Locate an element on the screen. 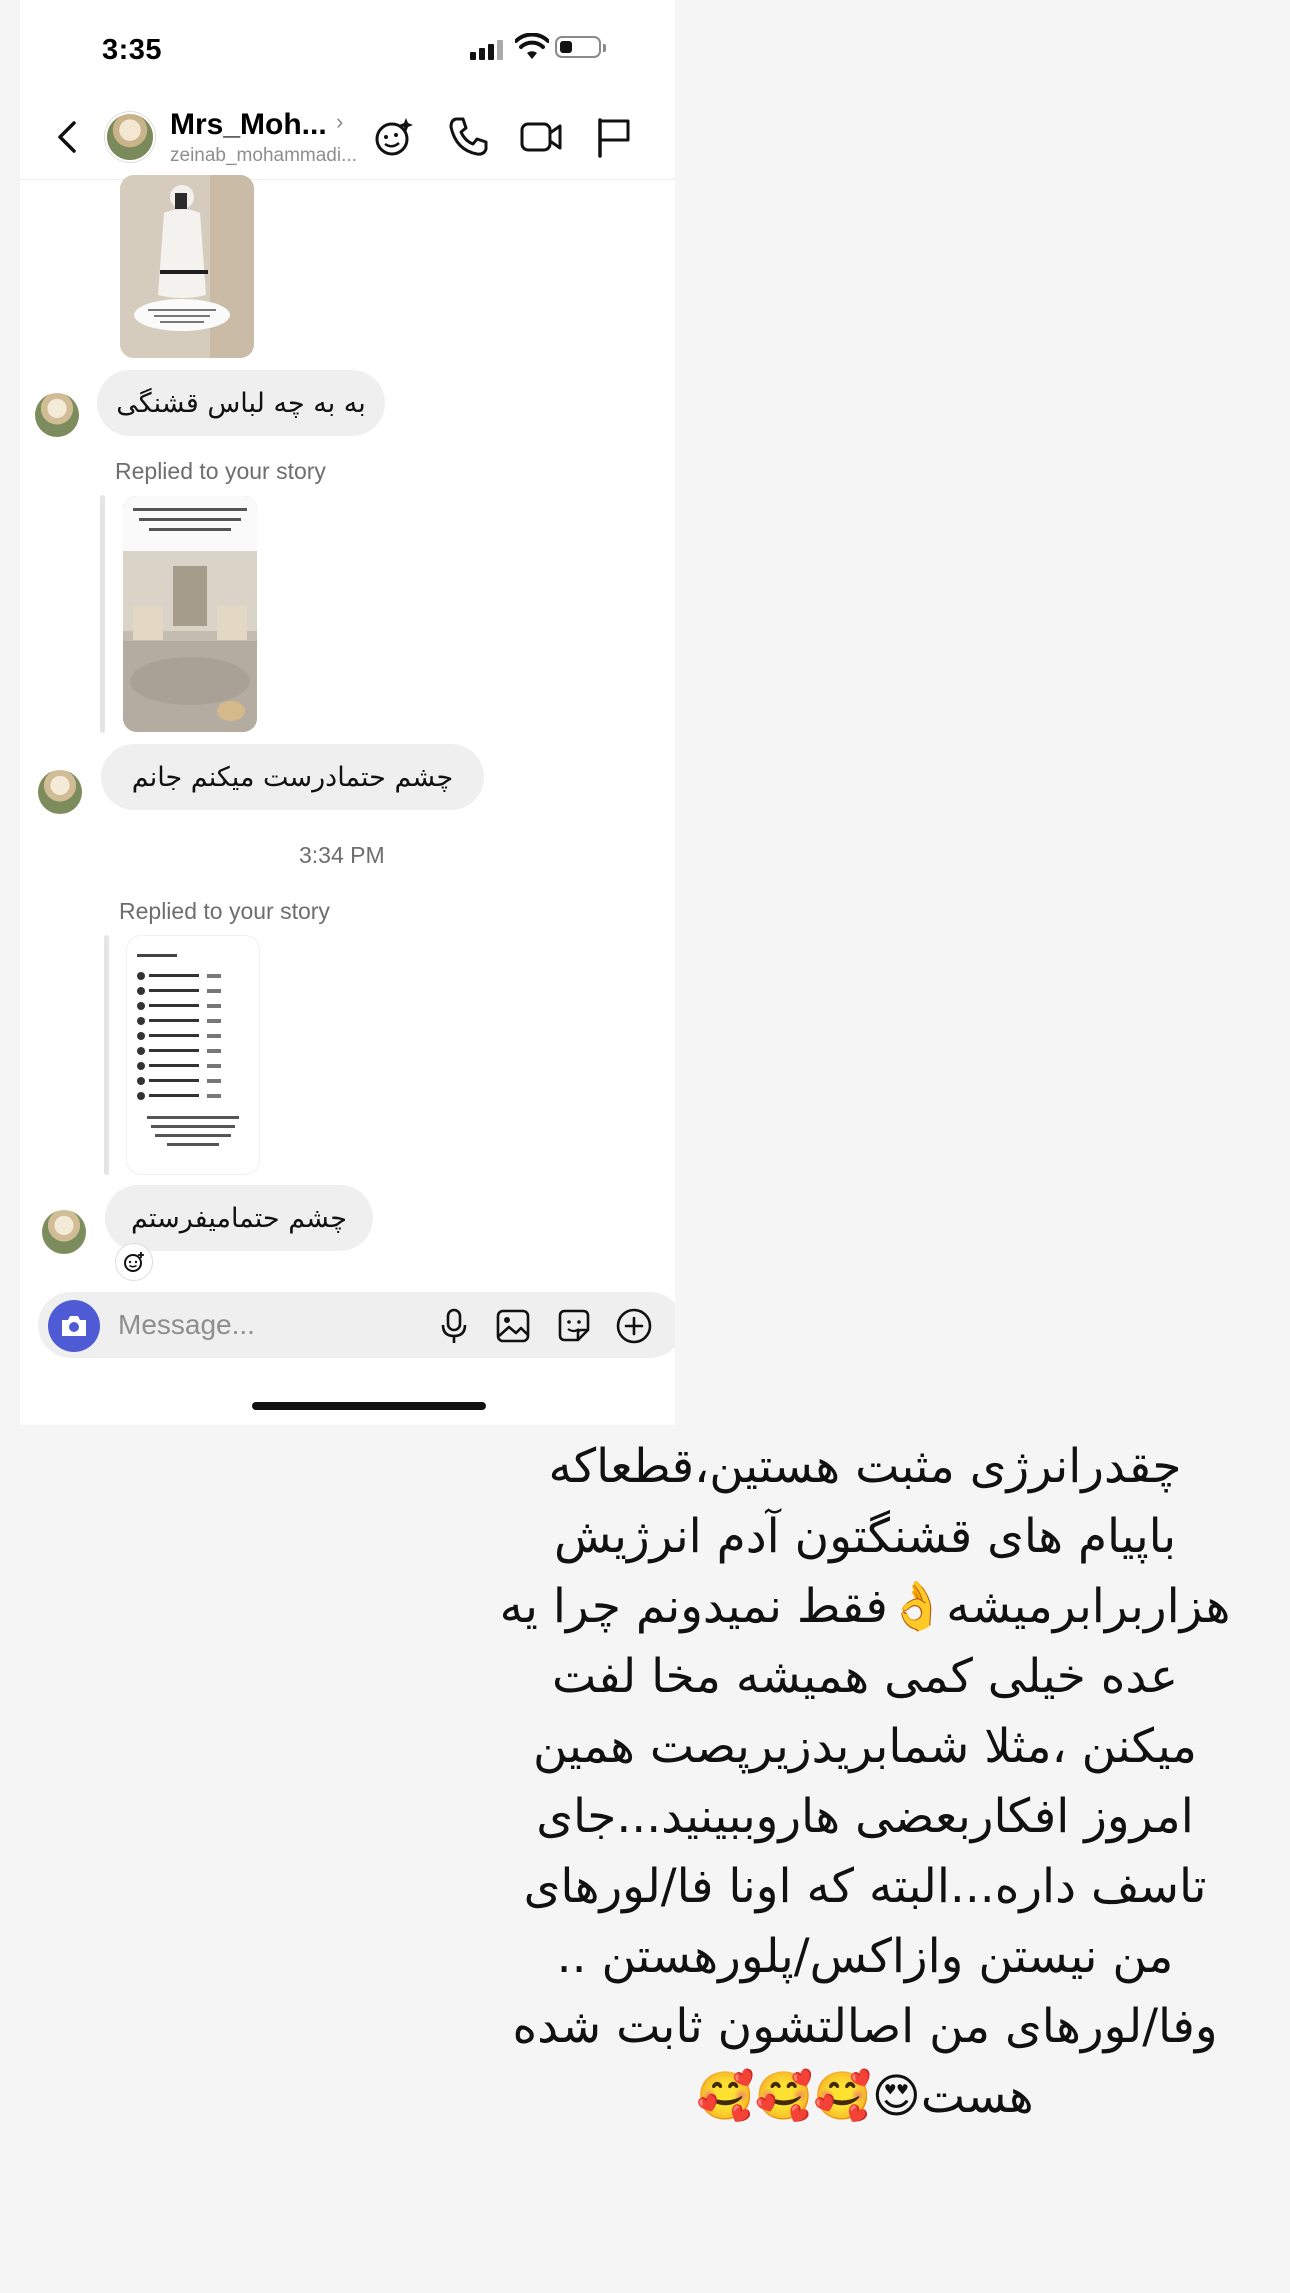 This screenshot has height=2293, width=1290. message-input is located at coordinates (268, 1325).